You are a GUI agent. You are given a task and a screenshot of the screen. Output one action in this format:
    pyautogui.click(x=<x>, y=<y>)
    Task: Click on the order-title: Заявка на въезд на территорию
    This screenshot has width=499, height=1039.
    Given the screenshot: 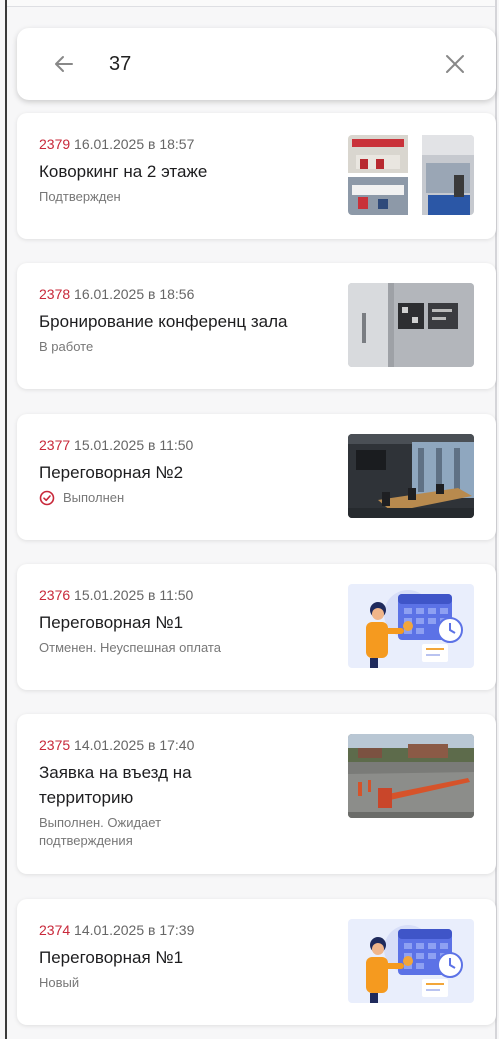 What is the action you would take?
    pyautogui.click(x=115, y=785)
    